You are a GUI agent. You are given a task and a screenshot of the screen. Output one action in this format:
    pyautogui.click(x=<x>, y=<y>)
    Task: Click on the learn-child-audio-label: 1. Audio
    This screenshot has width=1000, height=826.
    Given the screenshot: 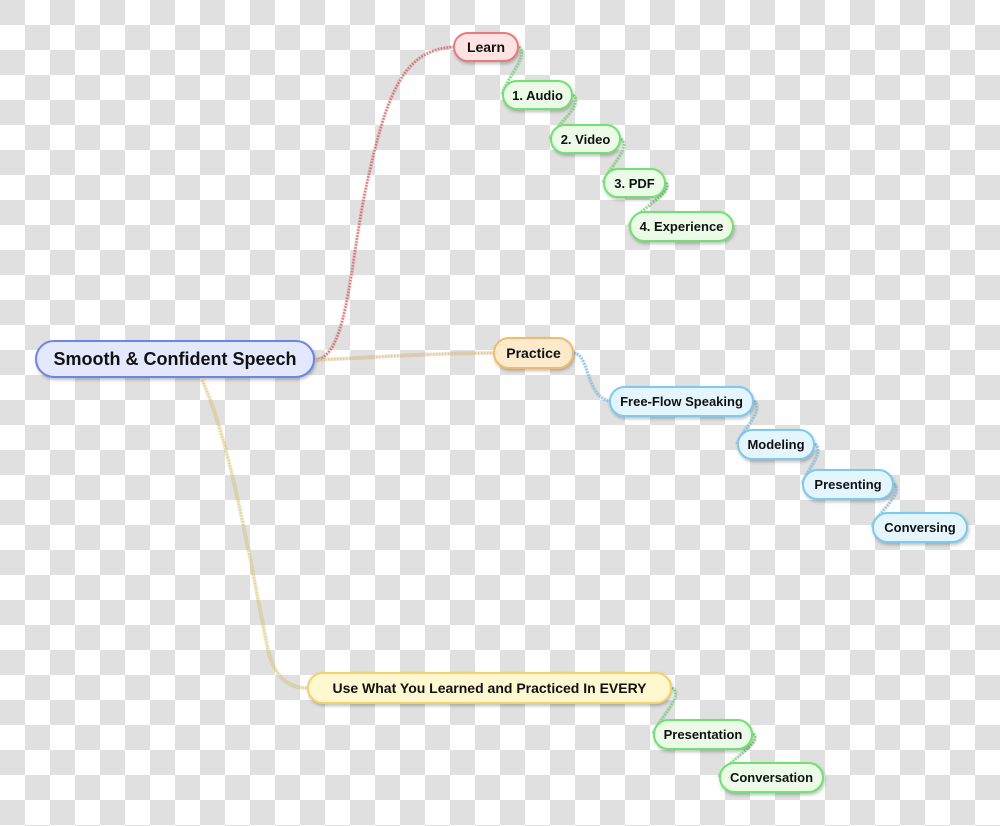 What is the action you would take?
    pyautogui.click(x=537, y=95)
    